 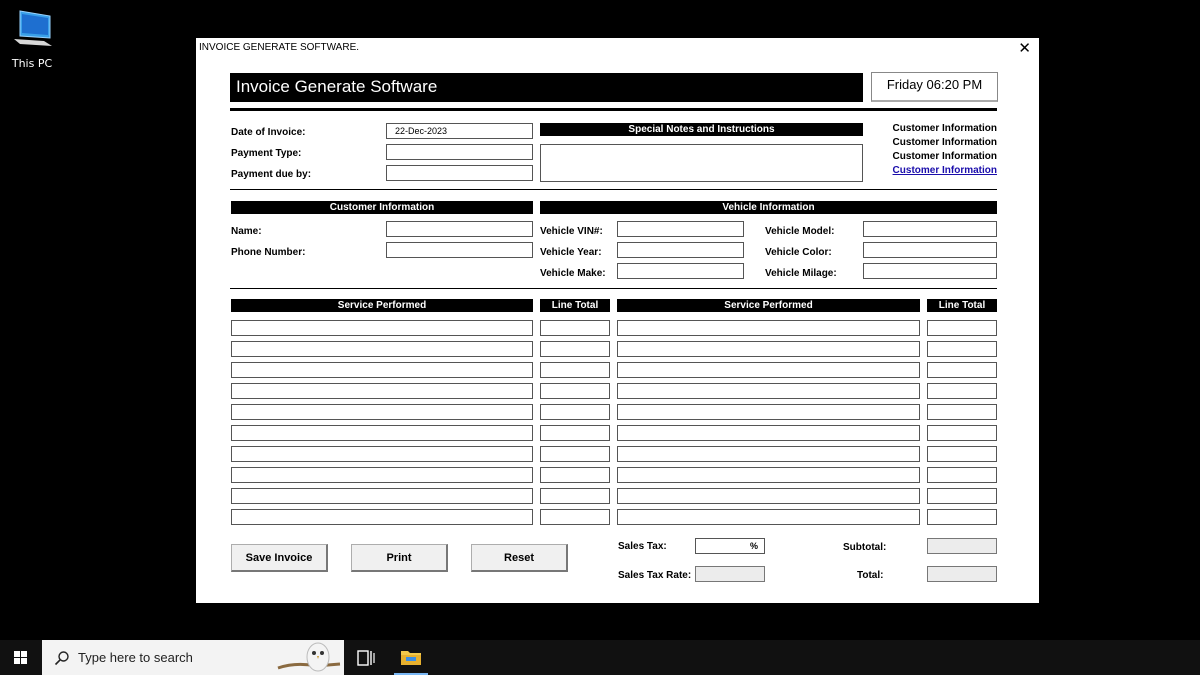 I want to click on total-label: Total:, so click(x=870, y=575).